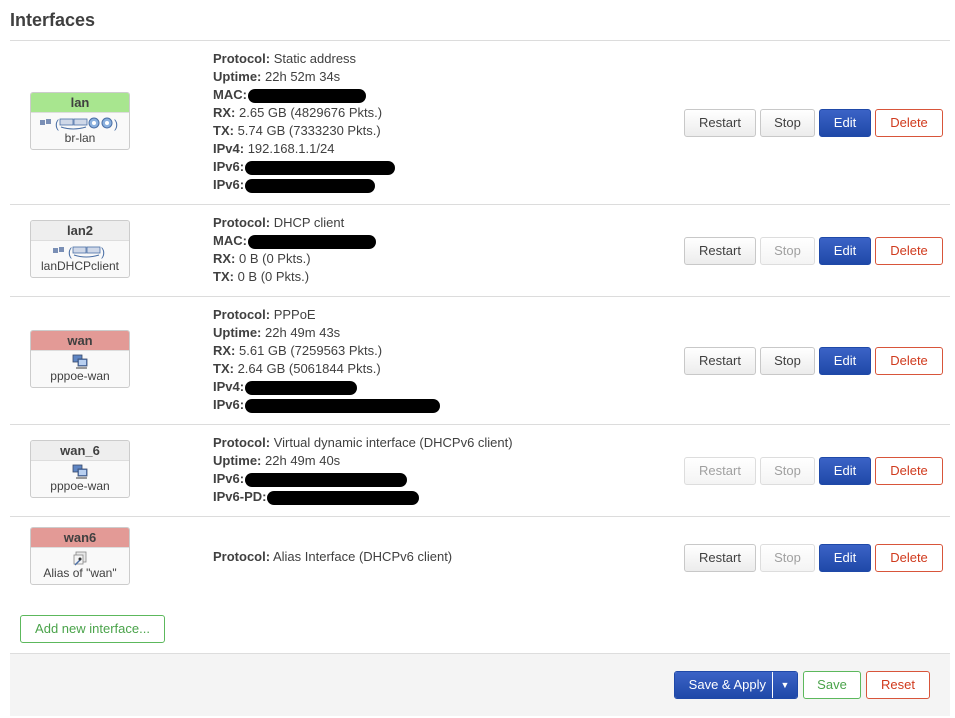 The image size is (955, 718). What do you see at coordinates (279, 222) in the screenshot?
I see `info-line: Protocol: DHCP client` at bounding box center [279, 222].